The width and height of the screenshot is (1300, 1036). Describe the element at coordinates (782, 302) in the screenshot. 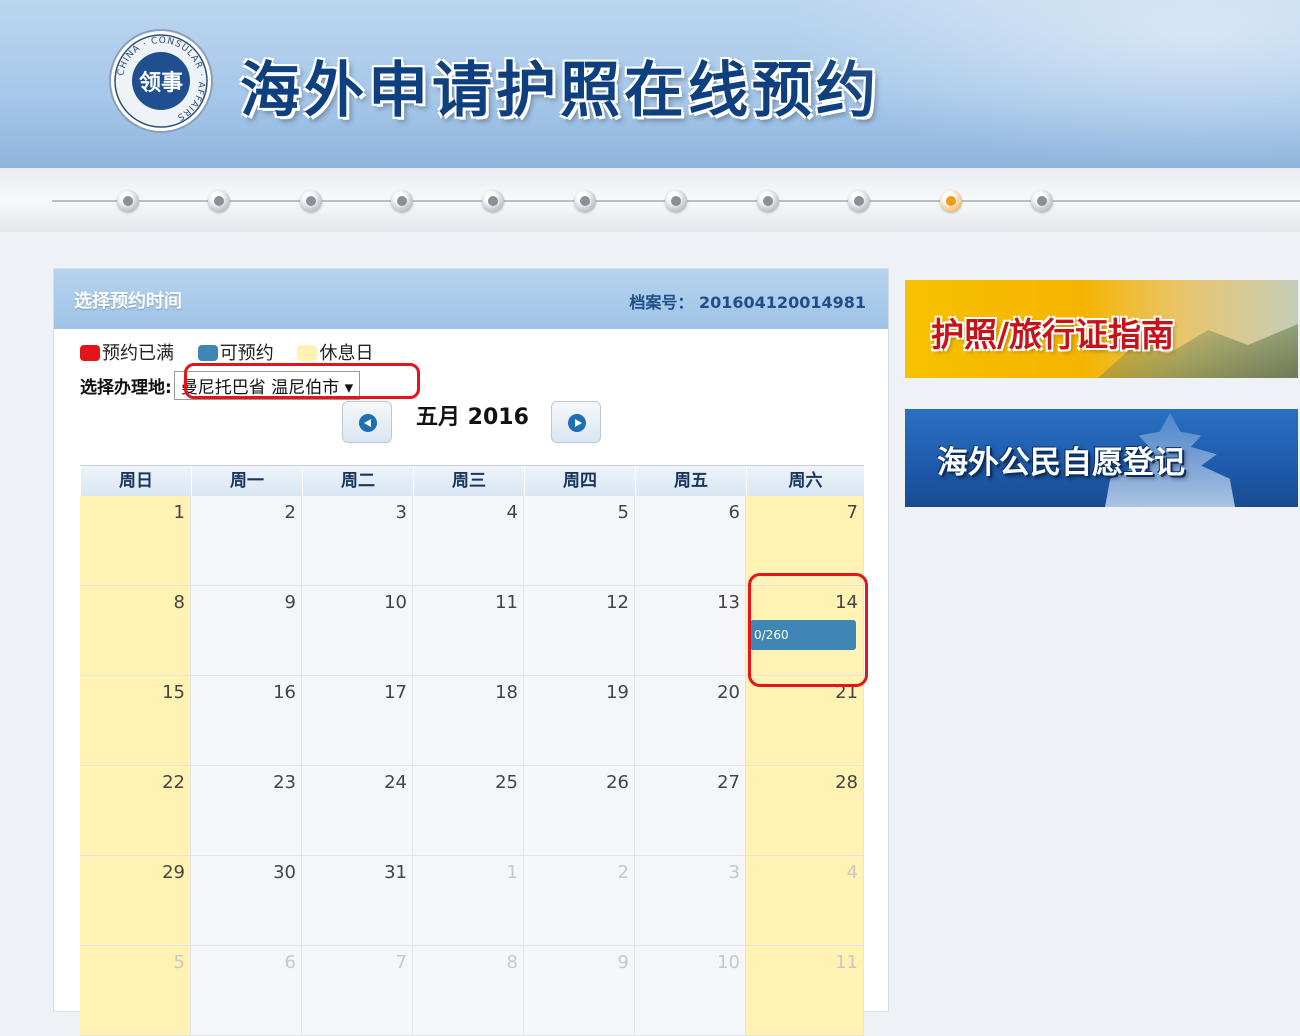

I see `file-number-value: 201604120014981` at that location.